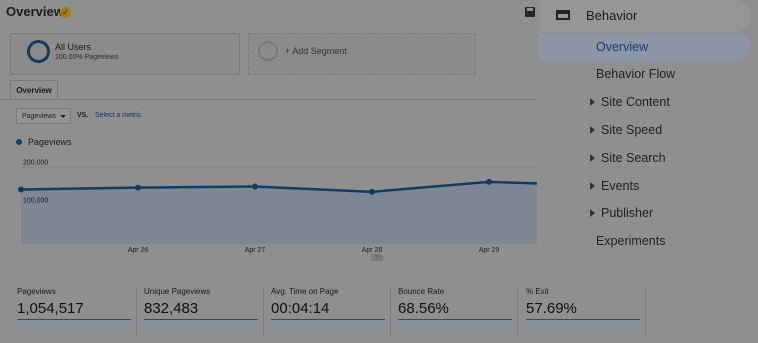 This screenshot has width=758, height=343. What do you see at coordinates (268, 99) in the screenshot?
I see `tab-divider` at bounding box center [268, 99].